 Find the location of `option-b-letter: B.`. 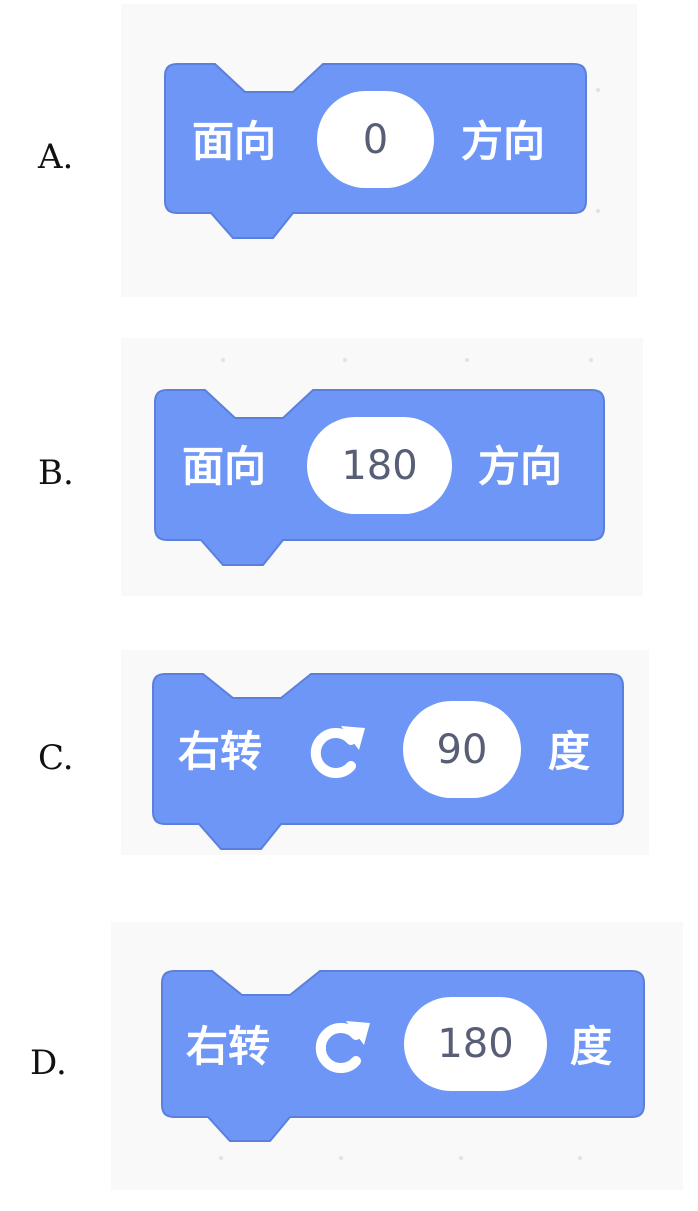

option-b-letter: B. is located at coordinates (56, 473).